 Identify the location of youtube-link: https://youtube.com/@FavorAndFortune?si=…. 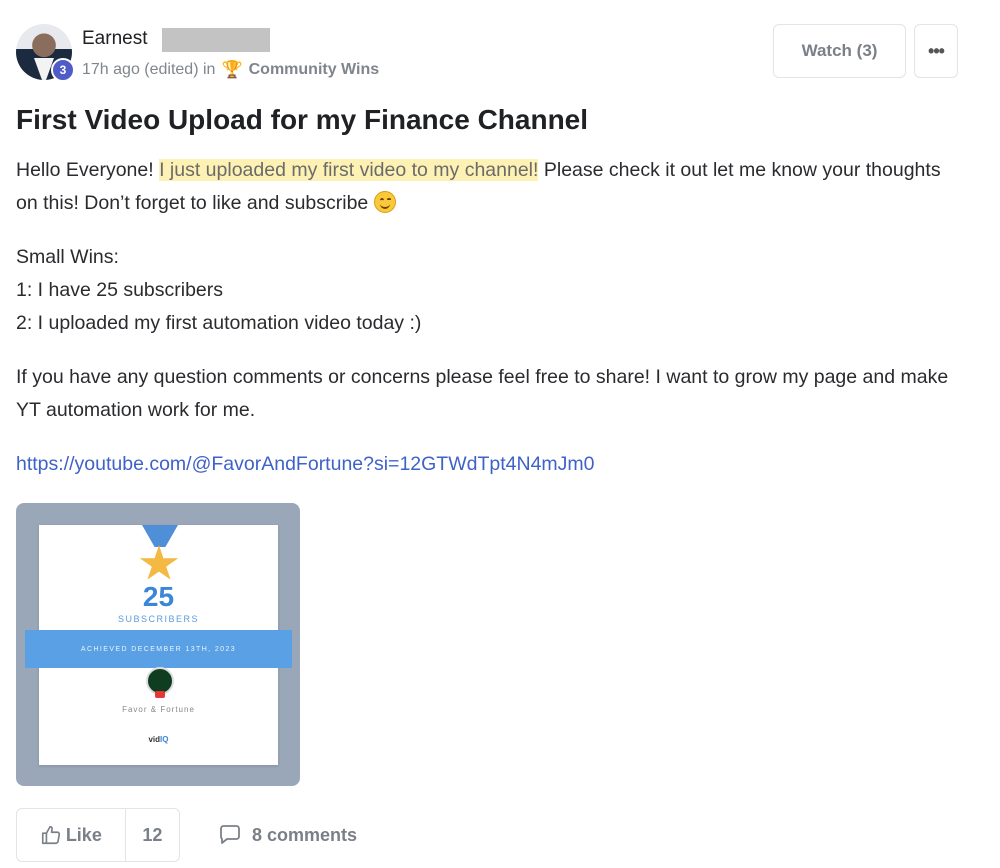
(305, 464).